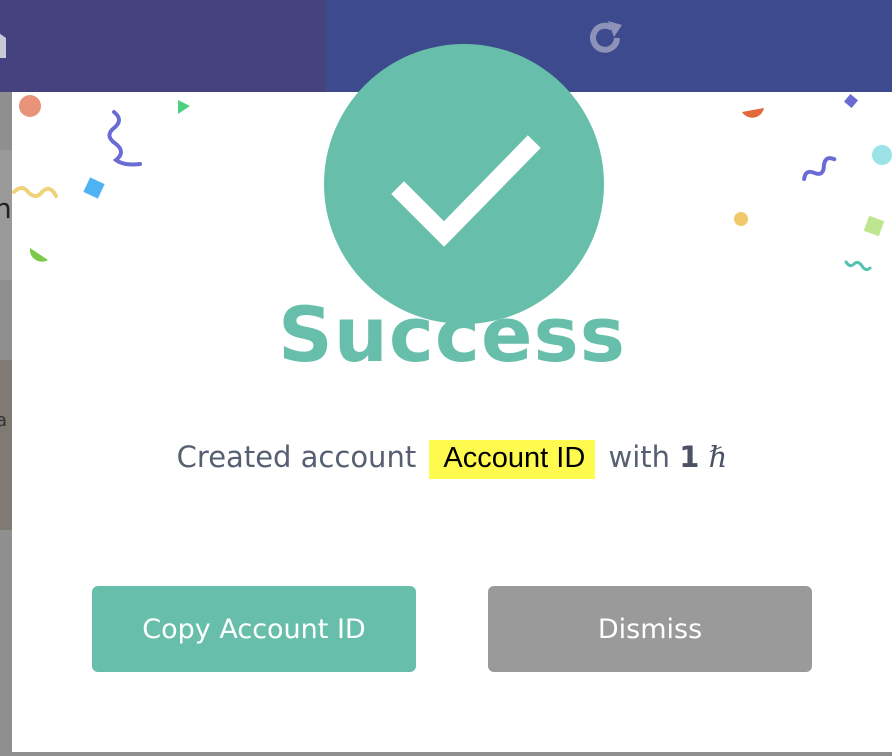  I want to click on success-message: Created account Account ID with 1 ℏ, so click(452, 459).